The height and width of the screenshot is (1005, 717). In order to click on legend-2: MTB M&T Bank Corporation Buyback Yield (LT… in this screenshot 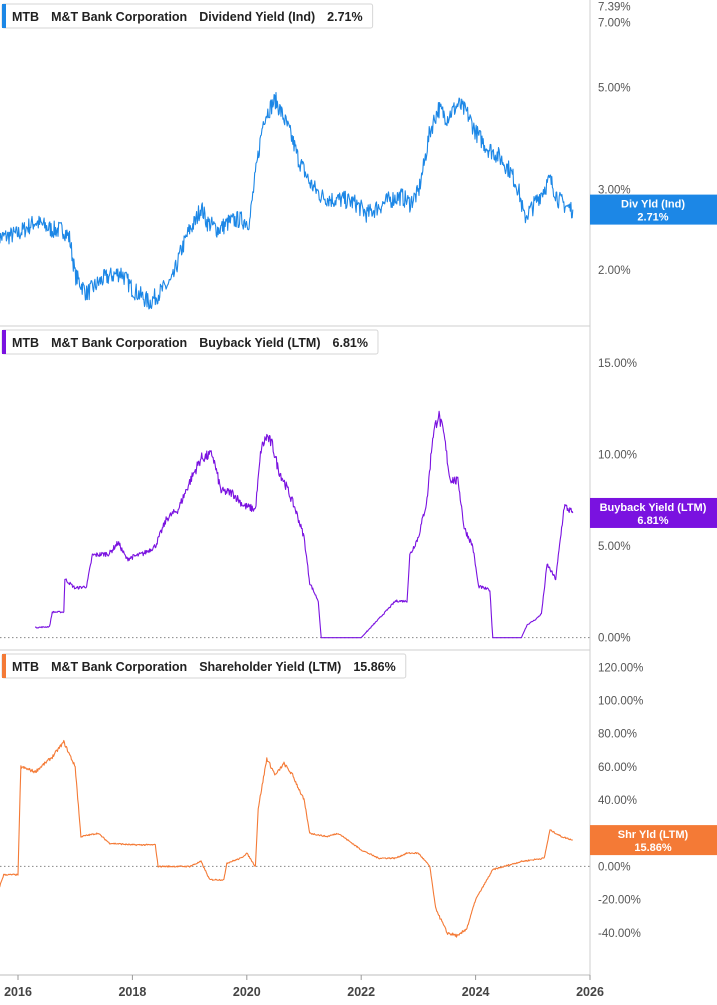, I will do `click(190, 342)`.